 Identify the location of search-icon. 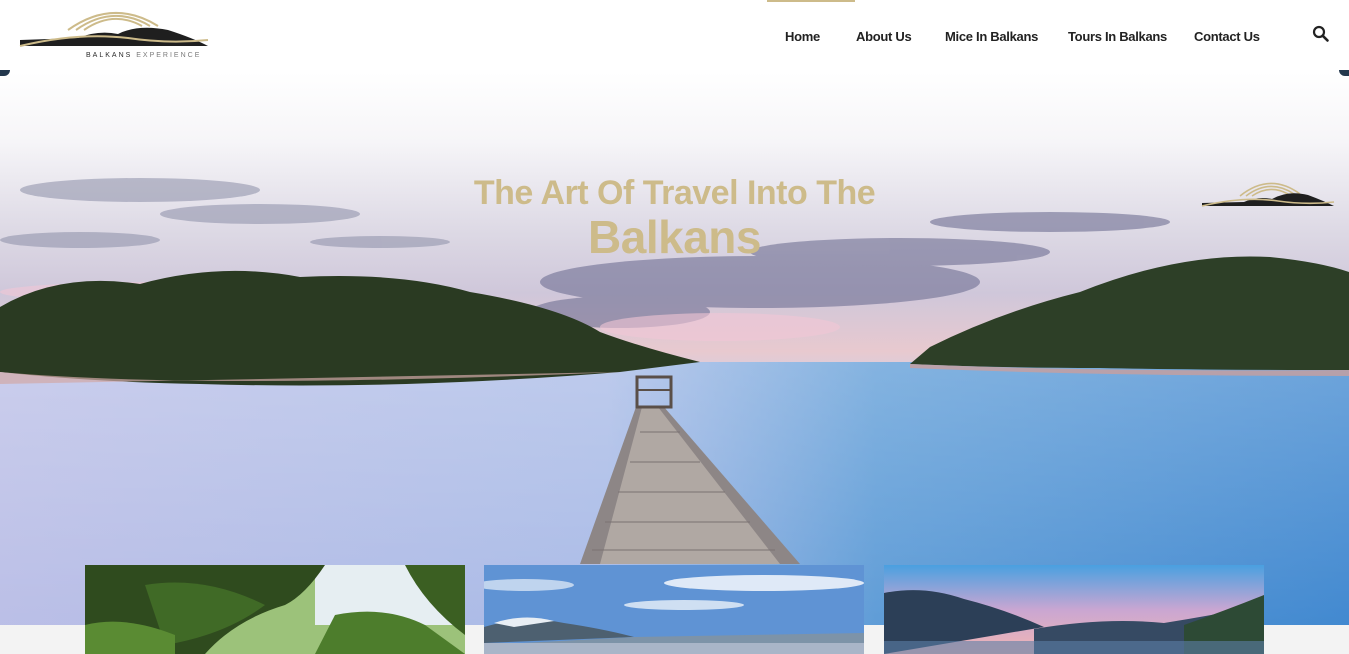
(1320, 33).